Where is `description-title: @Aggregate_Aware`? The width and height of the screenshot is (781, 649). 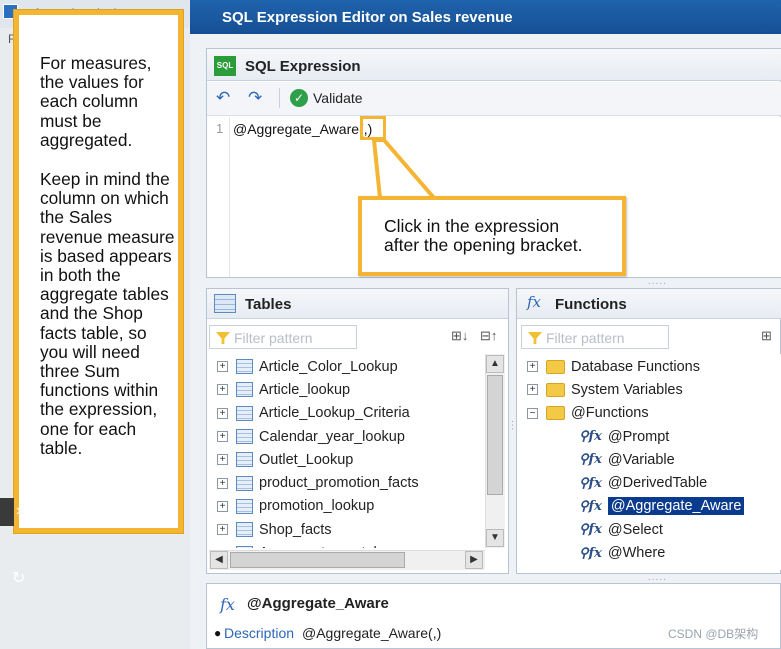
description-title: @Aggregate_Aware is located at coordinates (318, 603).